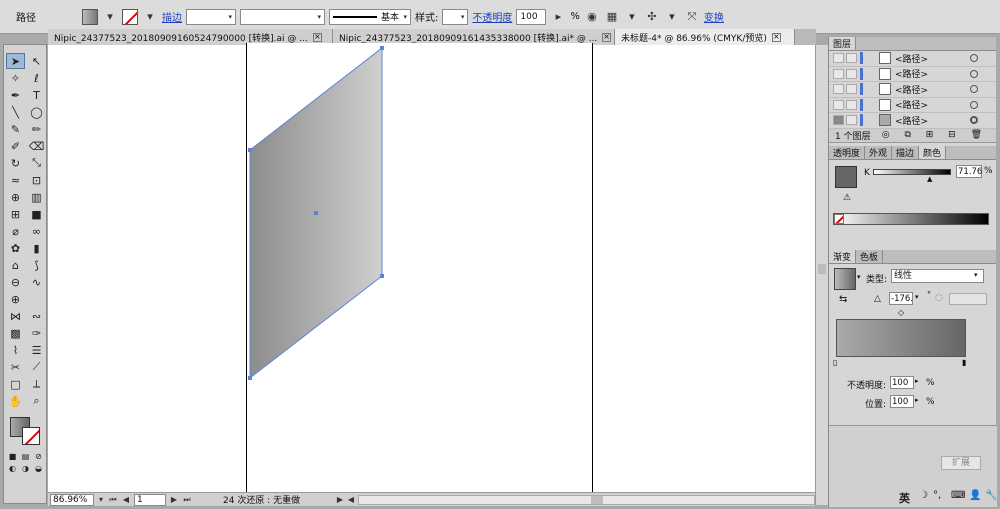 Image resolution: width=1000 pixels, height=509 pixels. Describe the element at coordinates (340, 500) in the screenshot. I see `play-icon: ▶` at that location.